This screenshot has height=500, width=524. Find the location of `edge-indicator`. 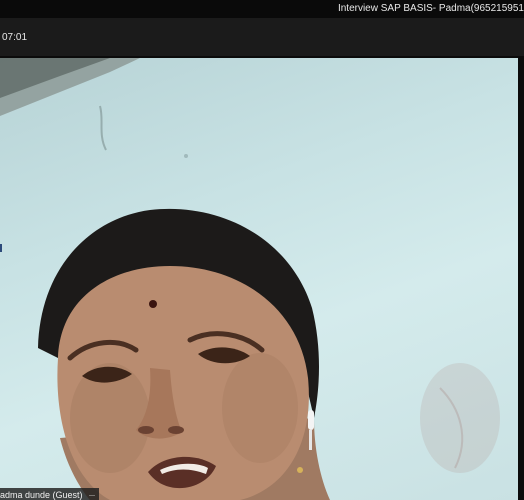

edge-indicator is located at coordinates (1, 248).